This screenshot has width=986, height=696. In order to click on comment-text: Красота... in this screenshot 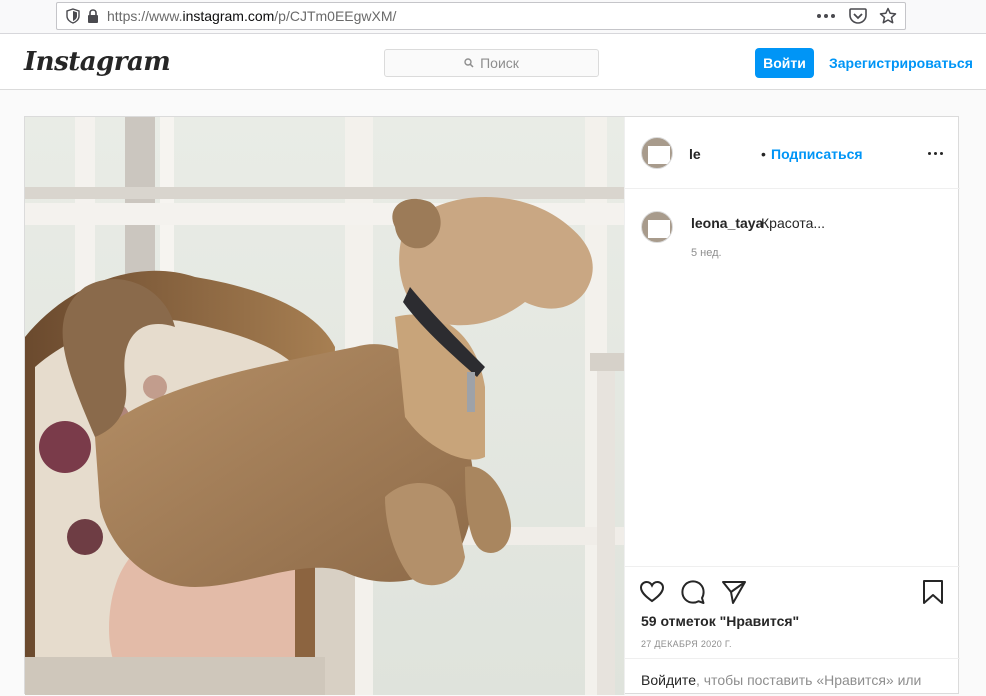, I will do `click(793, 223)`.